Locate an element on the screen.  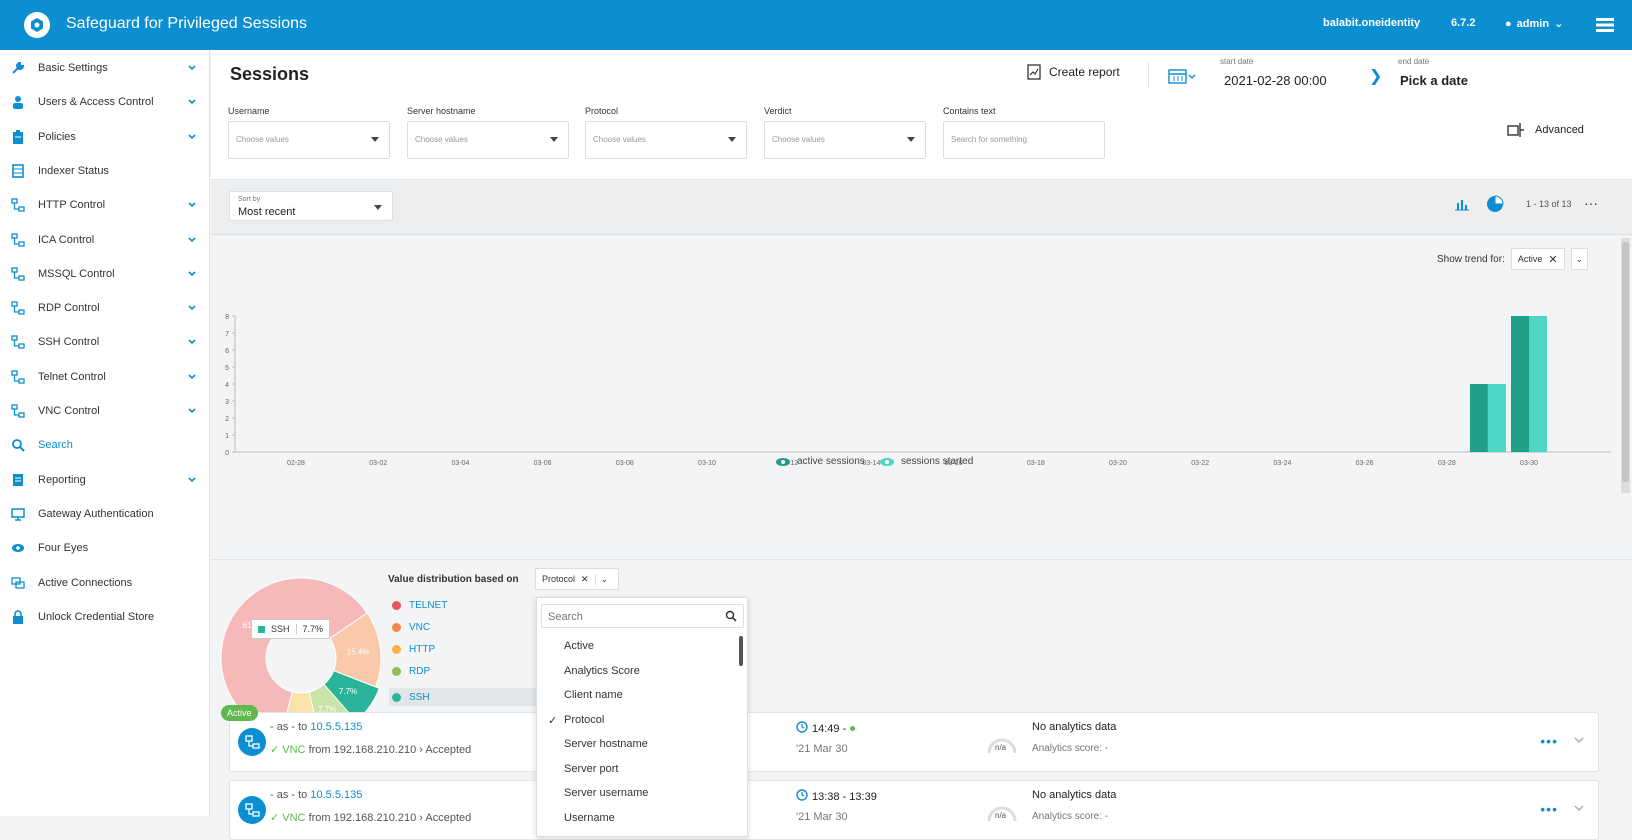
tooltip-name: SSH is located at coordinates (280, 629).